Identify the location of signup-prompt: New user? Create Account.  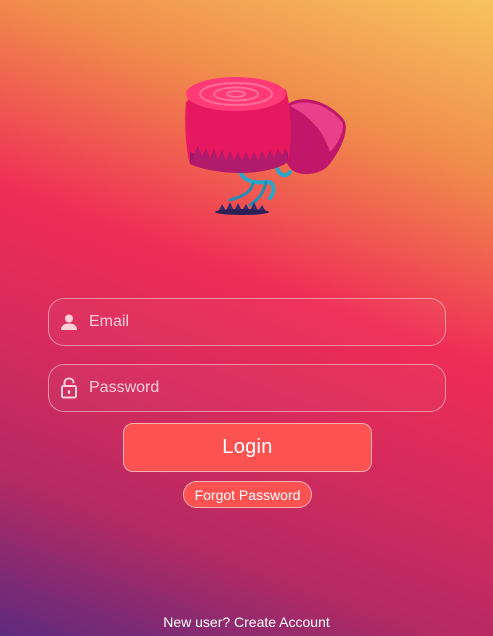
(246, 622).